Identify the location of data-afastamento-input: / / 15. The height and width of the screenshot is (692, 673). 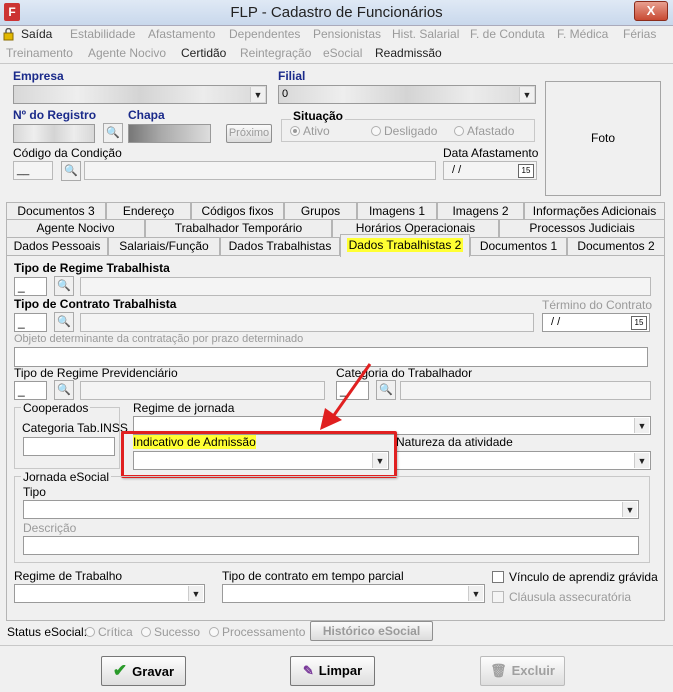
(490, 170).